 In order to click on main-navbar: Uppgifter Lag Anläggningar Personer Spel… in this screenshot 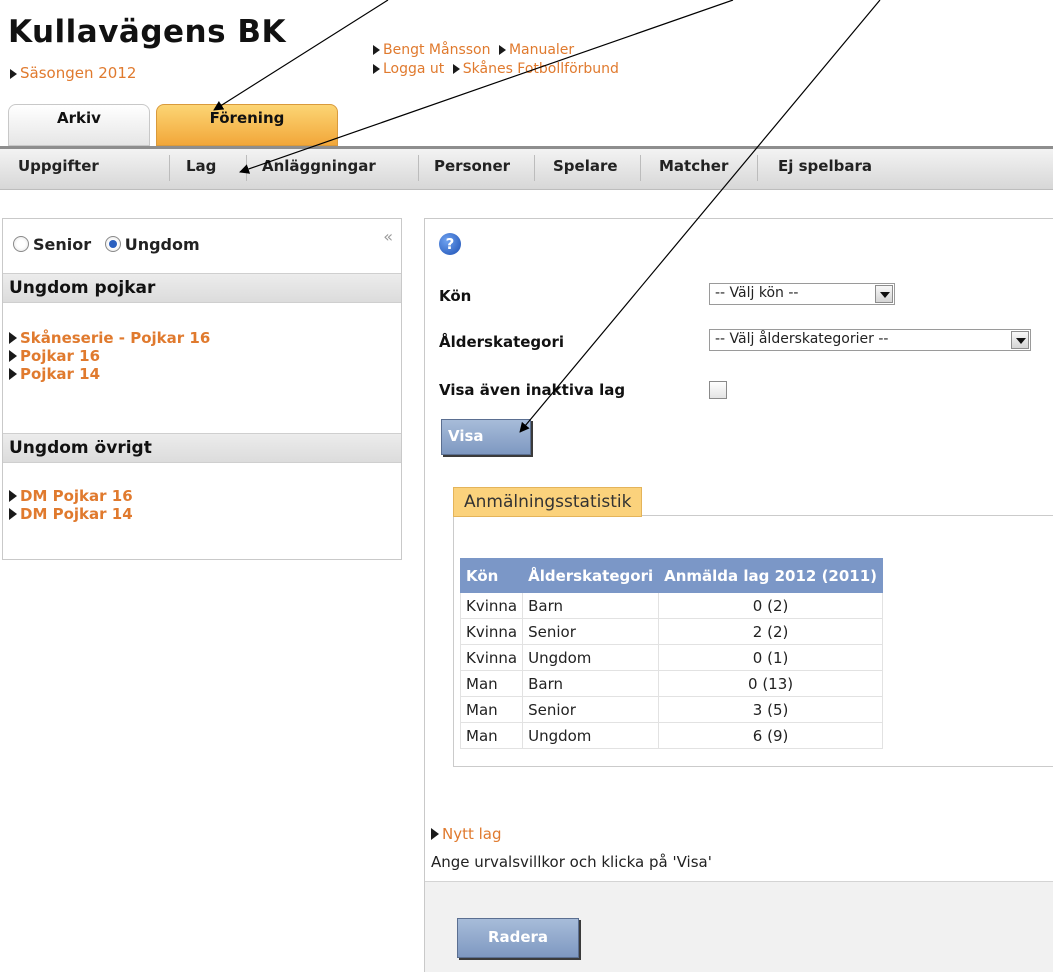, I will do `click(526, 168)`.